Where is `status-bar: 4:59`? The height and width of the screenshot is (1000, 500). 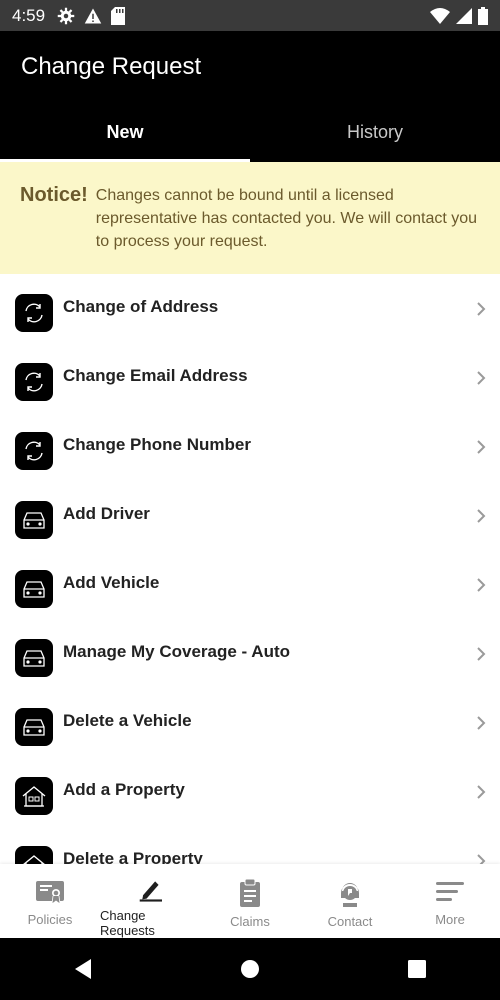
status-bar: 4:59 is located at coordinates (250, 15).